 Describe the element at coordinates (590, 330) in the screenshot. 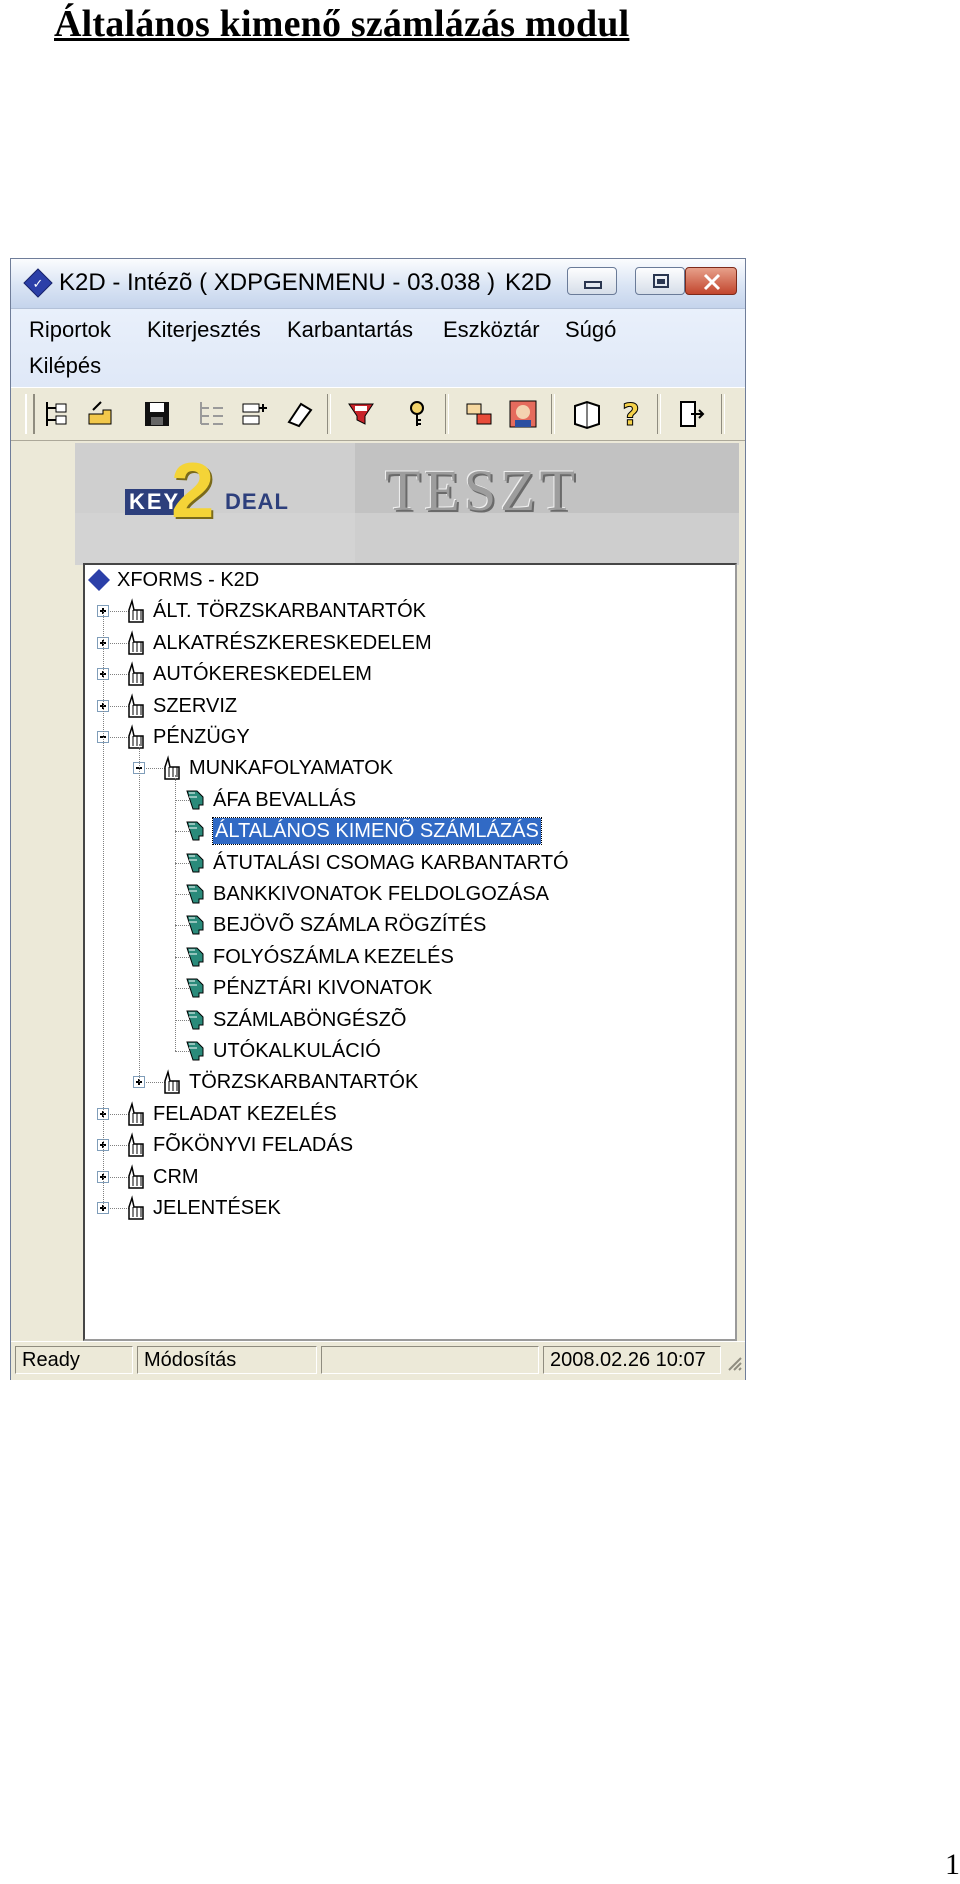

I see `menu-sugo: Súgó` at that location.